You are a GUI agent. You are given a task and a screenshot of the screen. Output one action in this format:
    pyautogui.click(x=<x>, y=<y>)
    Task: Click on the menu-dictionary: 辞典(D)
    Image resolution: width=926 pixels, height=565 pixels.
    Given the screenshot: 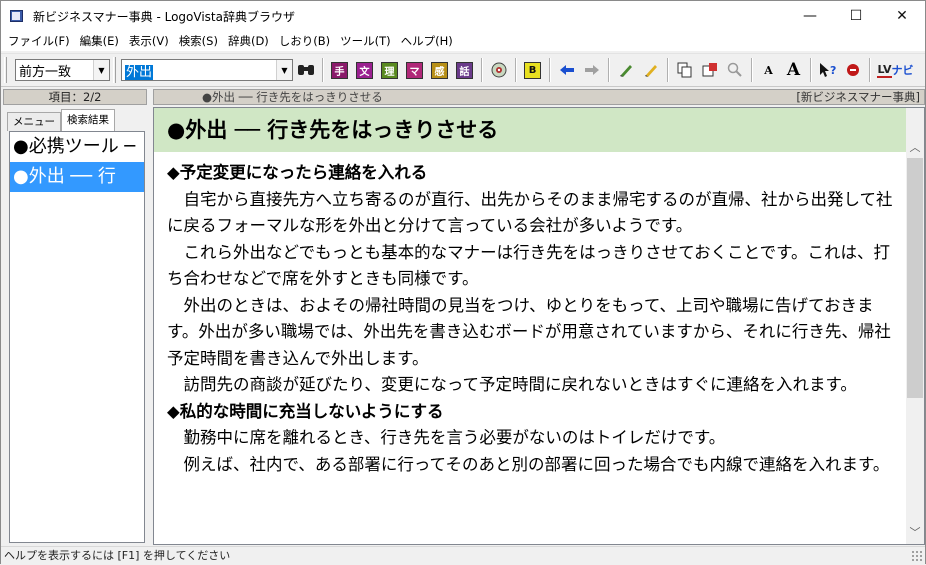 What is the action you would take?
    pyautogui.click(x=248, y=41)
    